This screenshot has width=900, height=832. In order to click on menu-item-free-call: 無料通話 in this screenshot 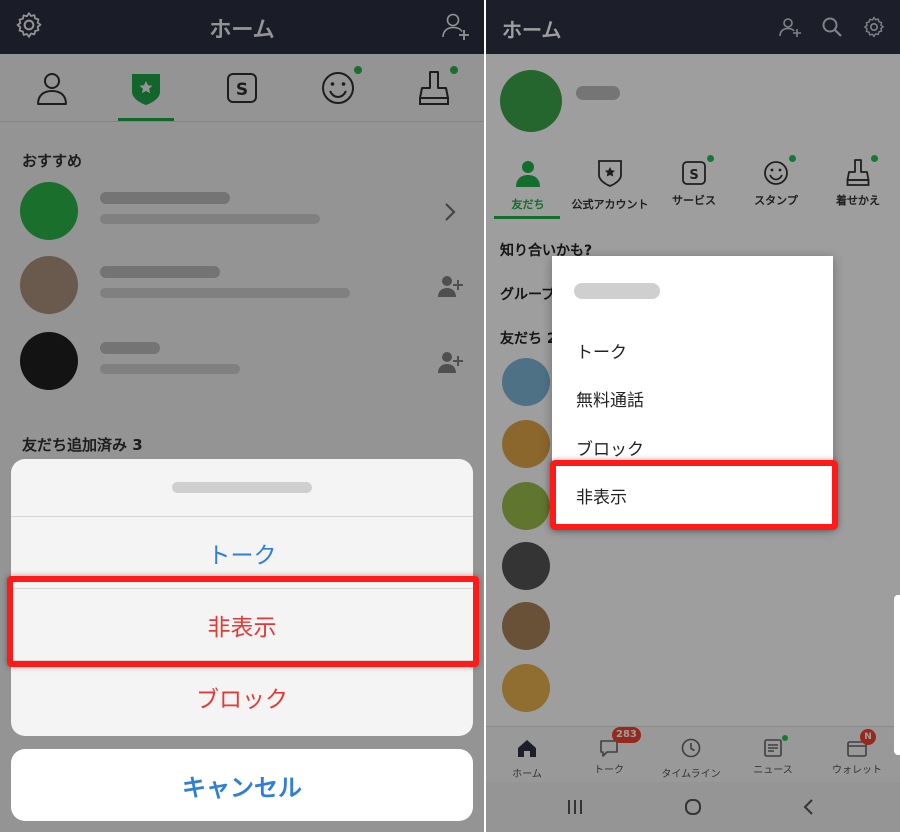, I will do `click(692, 399)`.